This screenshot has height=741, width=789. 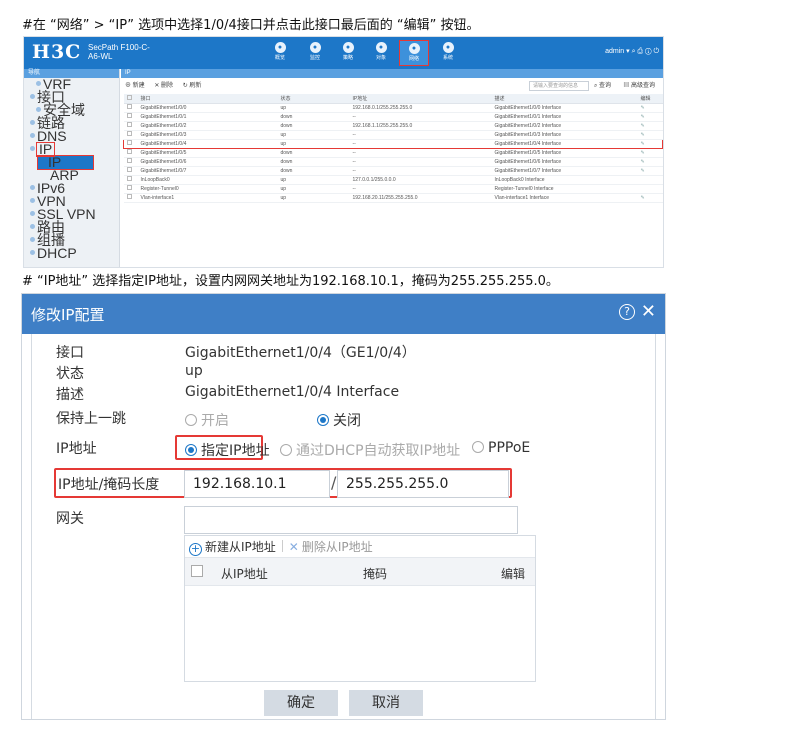 I want to click on system-icon: ●, so click(x=448, y=47).